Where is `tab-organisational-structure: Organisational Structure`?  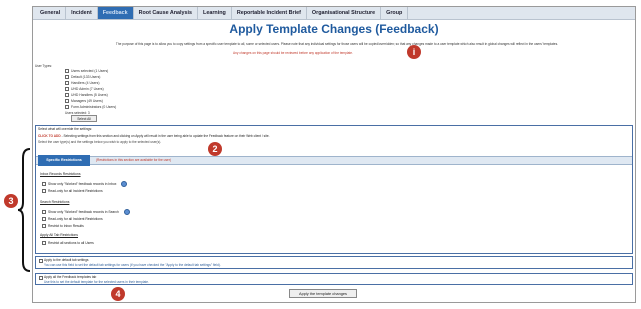
tab-organisational-structure: Organisational Structure is located at coordinates (344, 13).